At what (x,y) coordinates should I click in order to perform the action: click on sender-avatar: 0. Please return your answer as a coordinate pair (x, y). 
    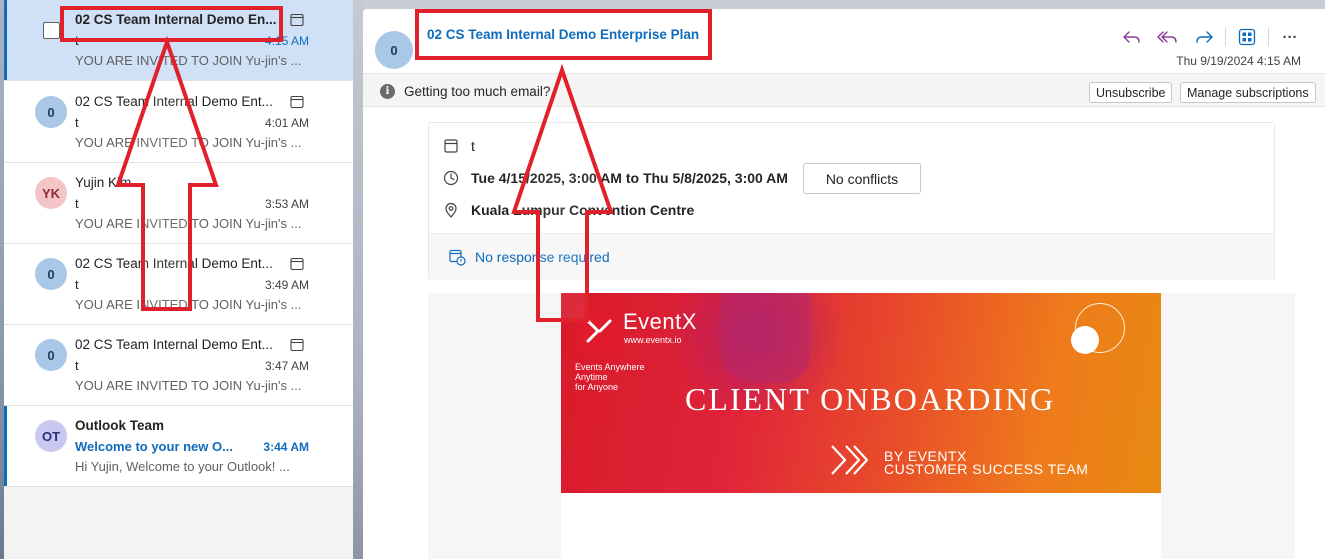
    Looking at the image, I should click on (394, 50).